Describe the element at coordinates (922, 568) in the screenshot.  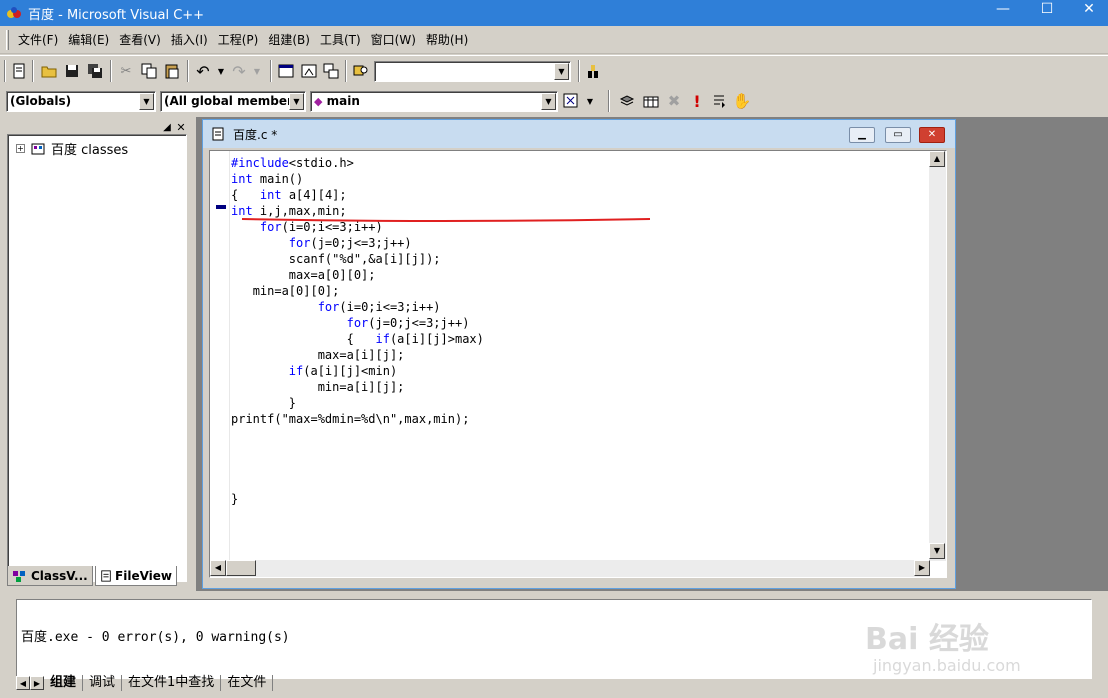
I see `scroll-right-icon: ▶` at that location.